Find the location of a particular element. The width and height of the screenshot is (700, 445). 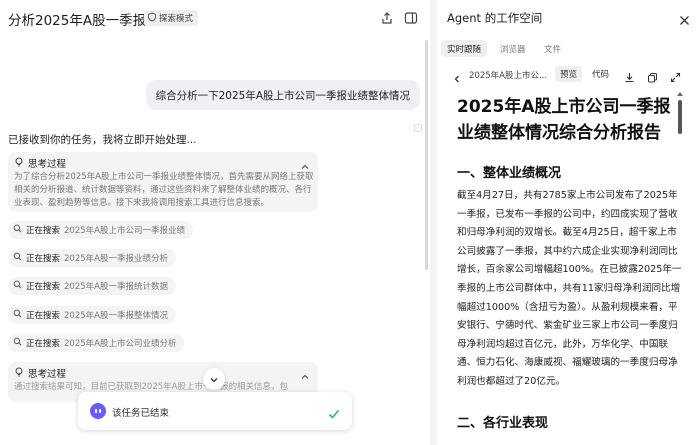

document-toolbar: 2025年A股上市公... 预览 代码 is located at coordinates (568, 75).